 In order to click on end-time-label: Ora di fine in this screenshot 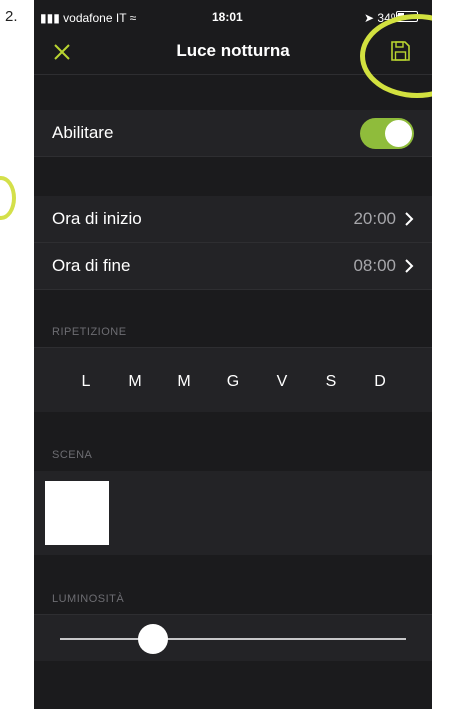, I will do `click(91, 265)`.